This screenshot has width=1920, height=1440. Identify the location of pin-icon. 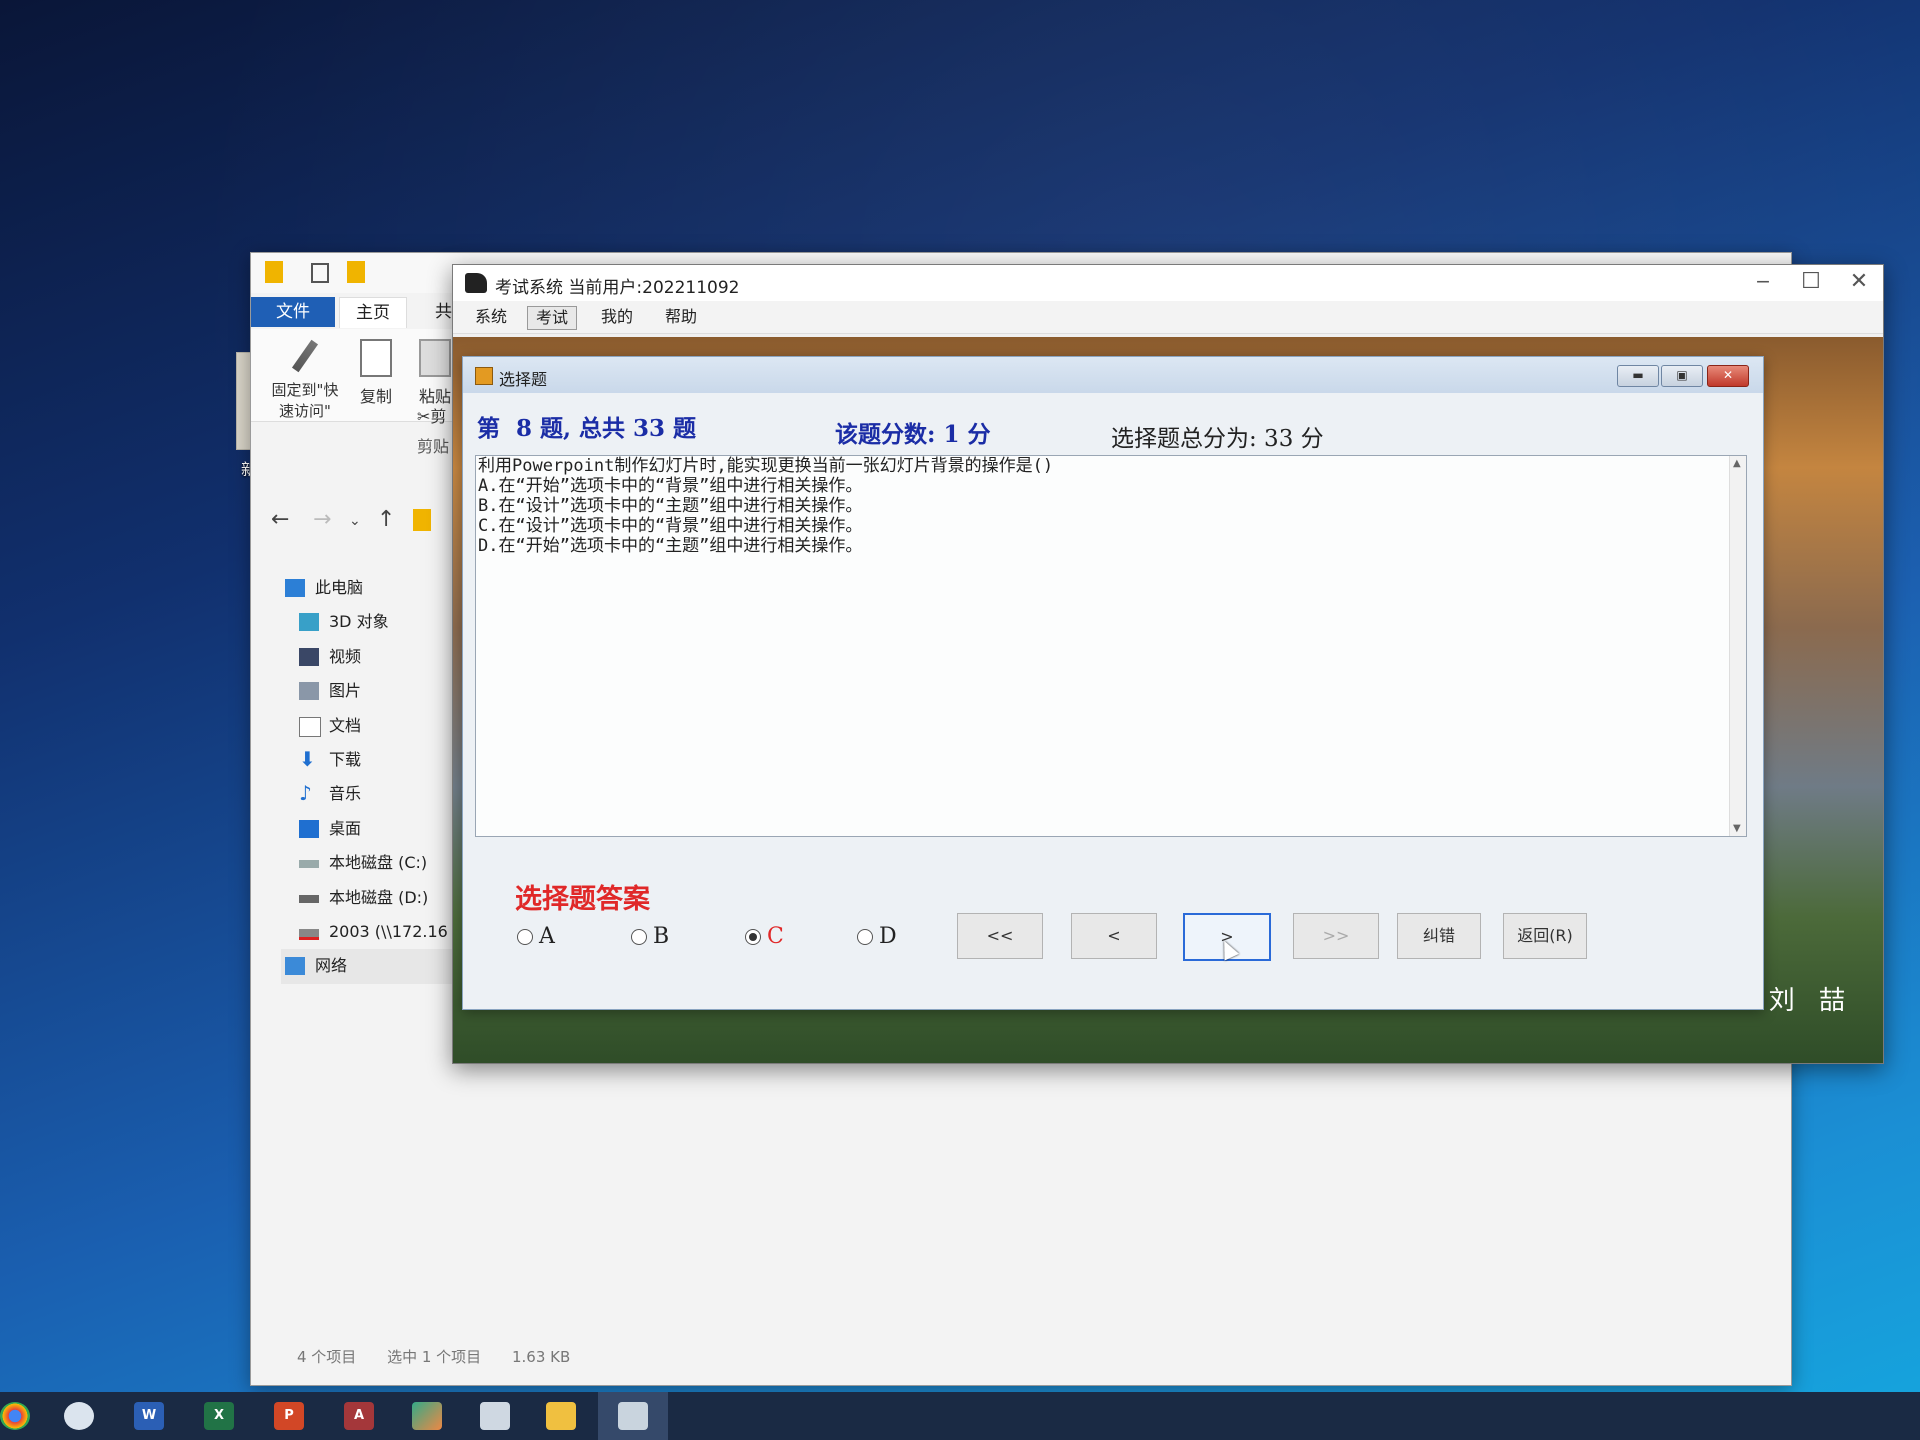
(305, 356).